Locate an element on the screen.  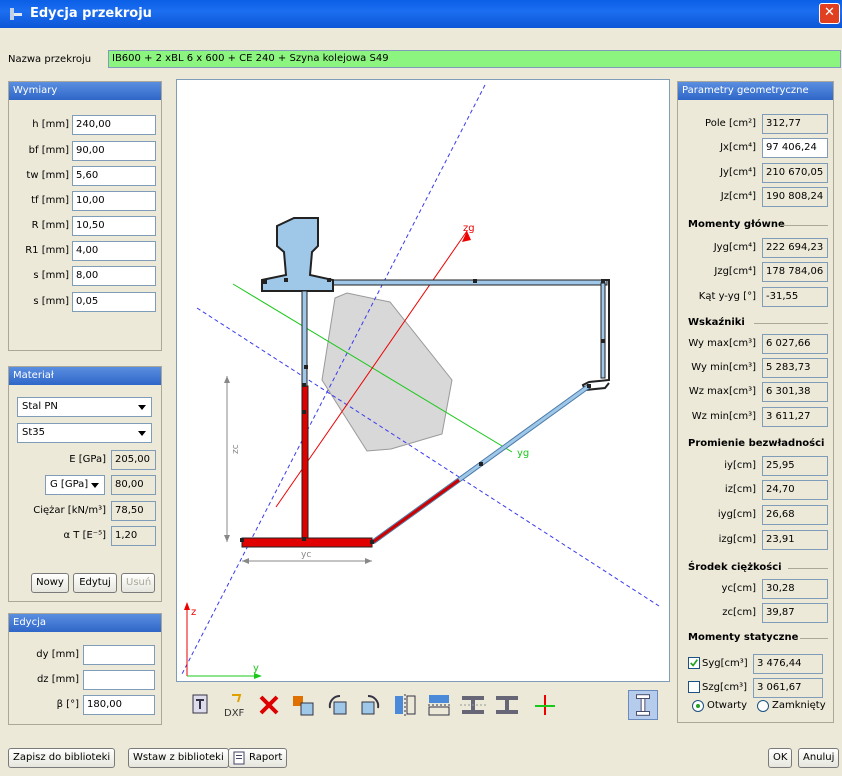
angle-field: -31,55 is located at coordinates (795, 297).